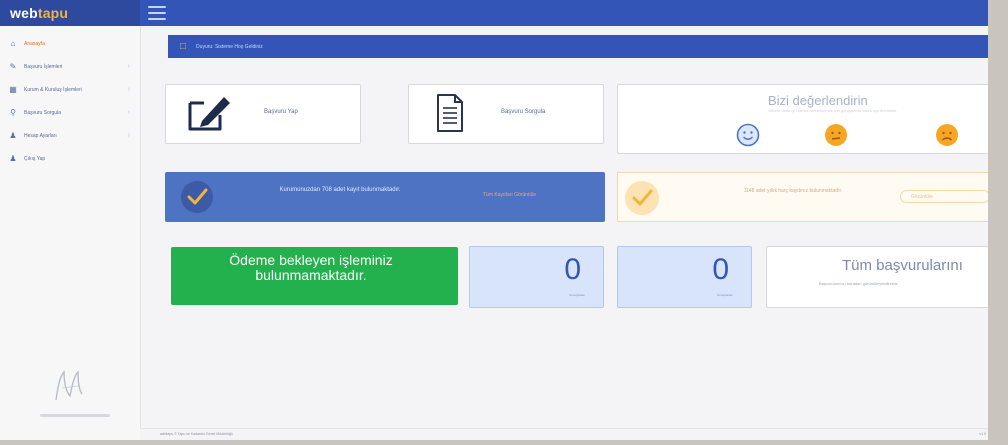 The height and width of the screenshot is (445, 1008). Describe the element at coordinates (70, 13) in the screenshot. I see `logo: web tapu` at that location.